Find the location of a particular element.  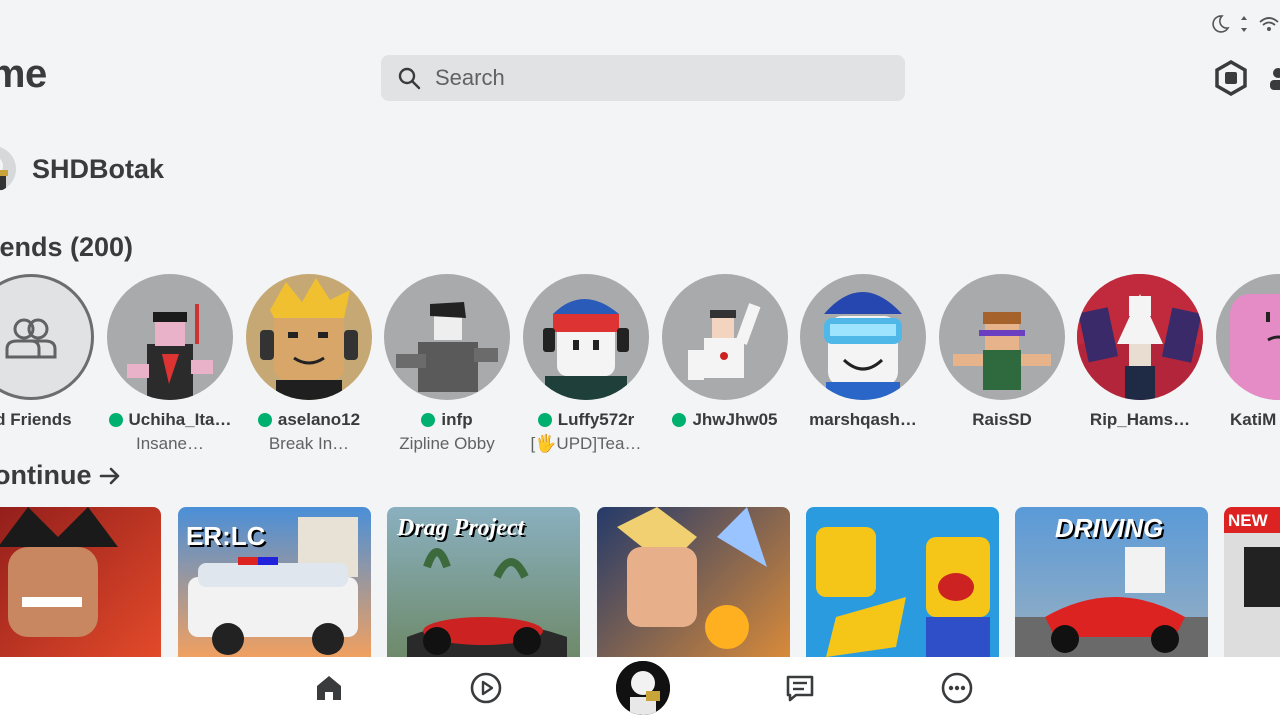

friend-name: infp is located at coordinates (447, 420).